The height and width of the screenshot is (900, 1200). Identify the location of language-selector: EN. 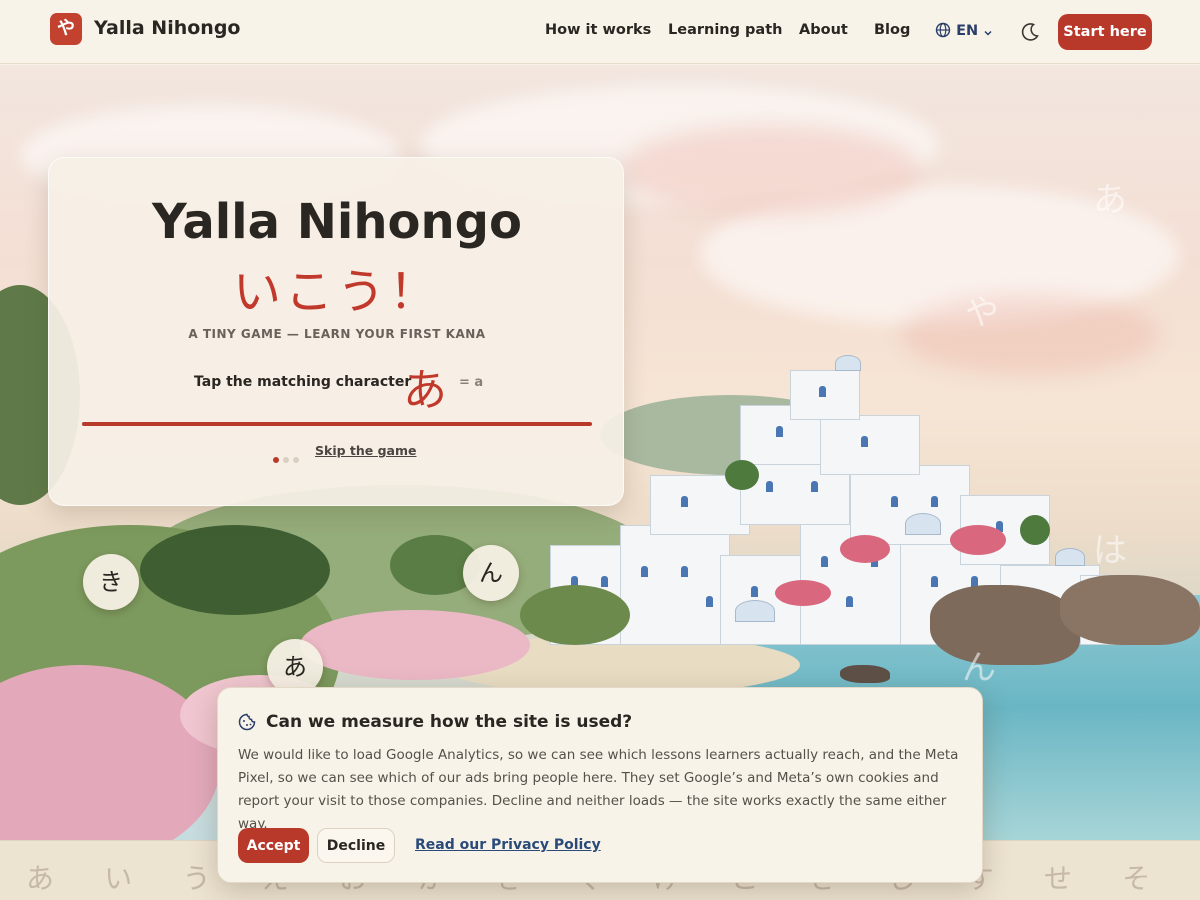
(964, 30).